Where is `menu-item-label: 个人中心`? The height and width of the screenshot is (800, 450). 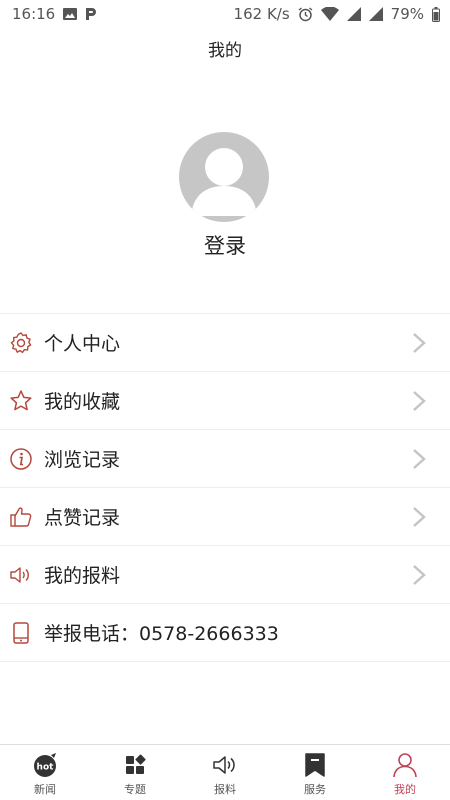
menu-item-label: 个人中心 is located at coordinates (82, 344).